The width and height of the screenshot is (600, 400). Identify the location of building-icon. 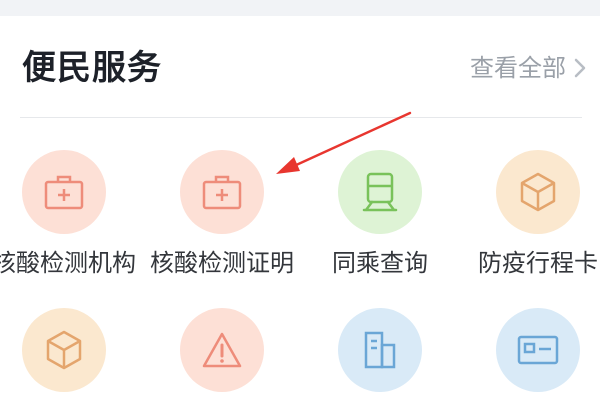
(380, 350).